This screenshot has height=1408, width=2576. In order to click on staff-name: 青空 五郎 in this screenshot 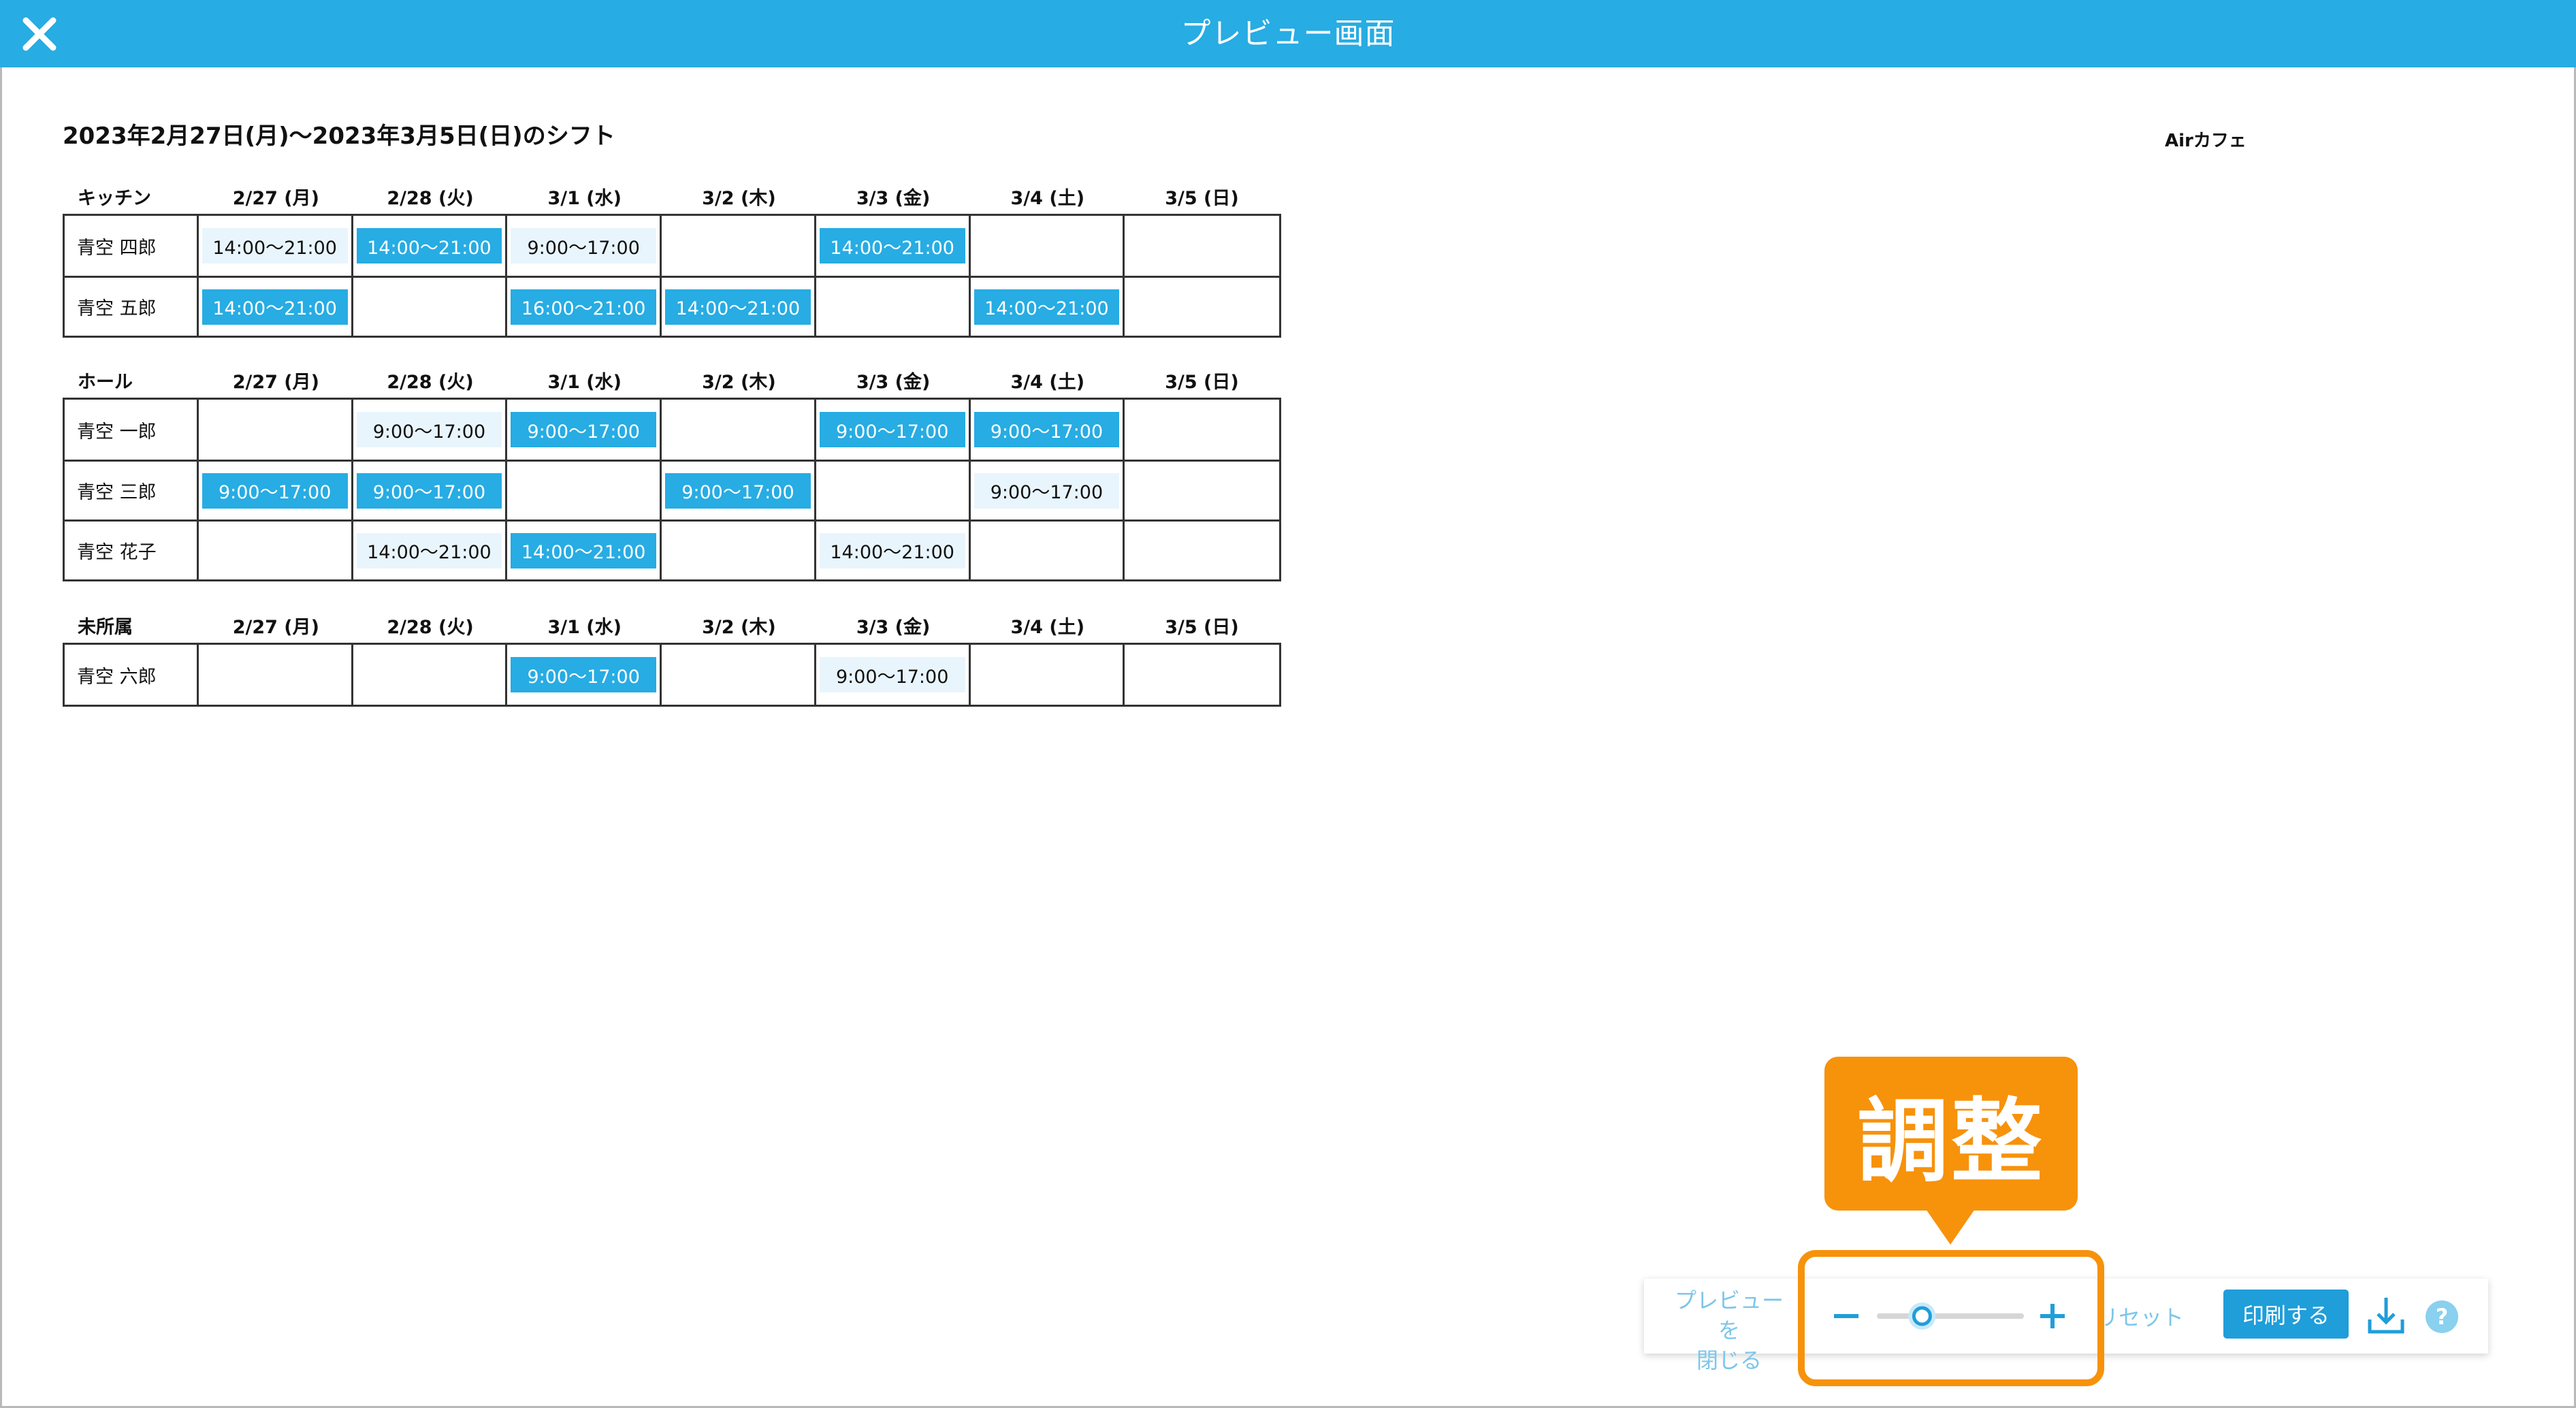, I will do `click(132, 307)`.